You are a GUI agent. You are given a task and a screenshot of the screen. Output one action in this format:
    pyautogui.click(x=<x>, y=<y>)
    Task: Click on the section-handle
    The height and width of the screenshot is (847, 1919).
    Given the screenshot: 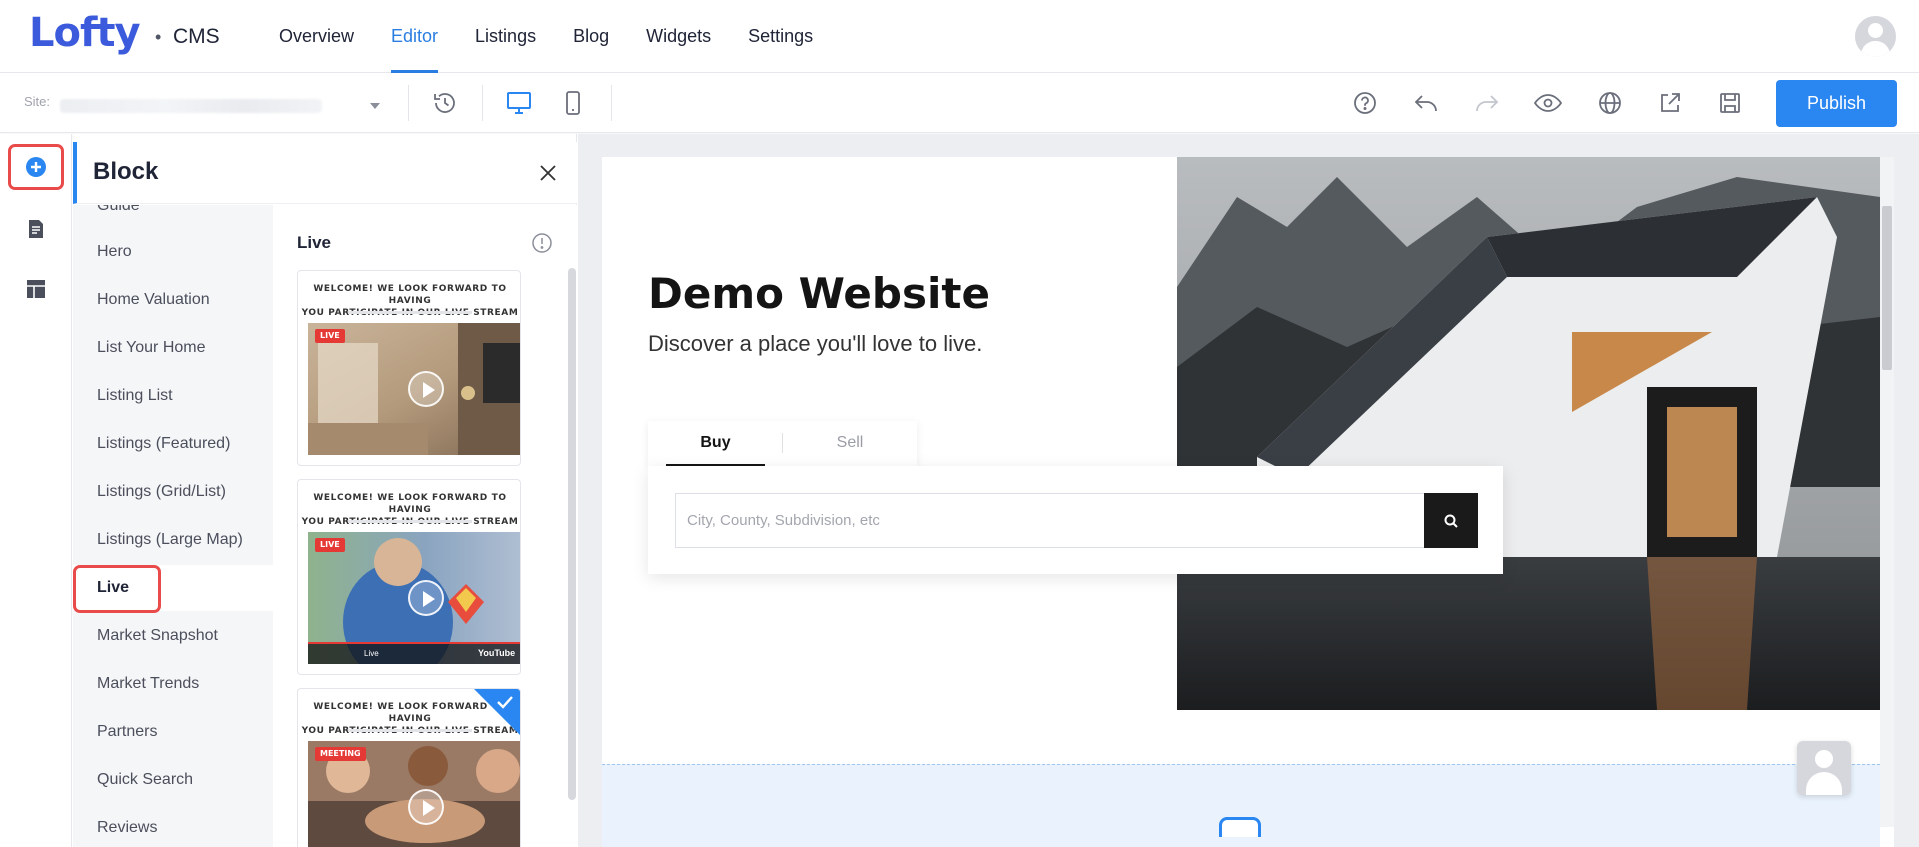 What is the action you would take?
    pyautogui.click(x=1240, y=827)
    